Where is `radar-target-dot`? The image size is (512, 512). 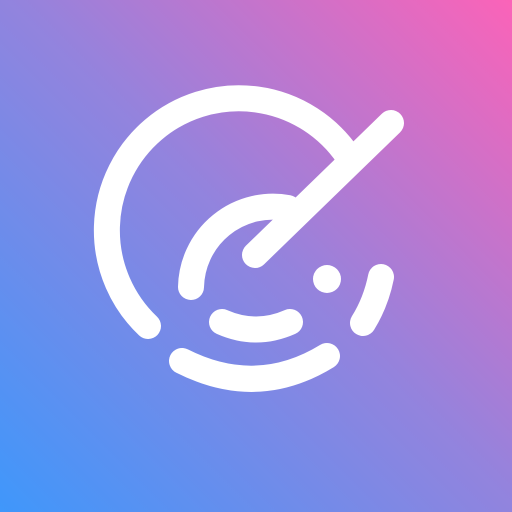
radar-target-dot is located at coordinates (327, 279).